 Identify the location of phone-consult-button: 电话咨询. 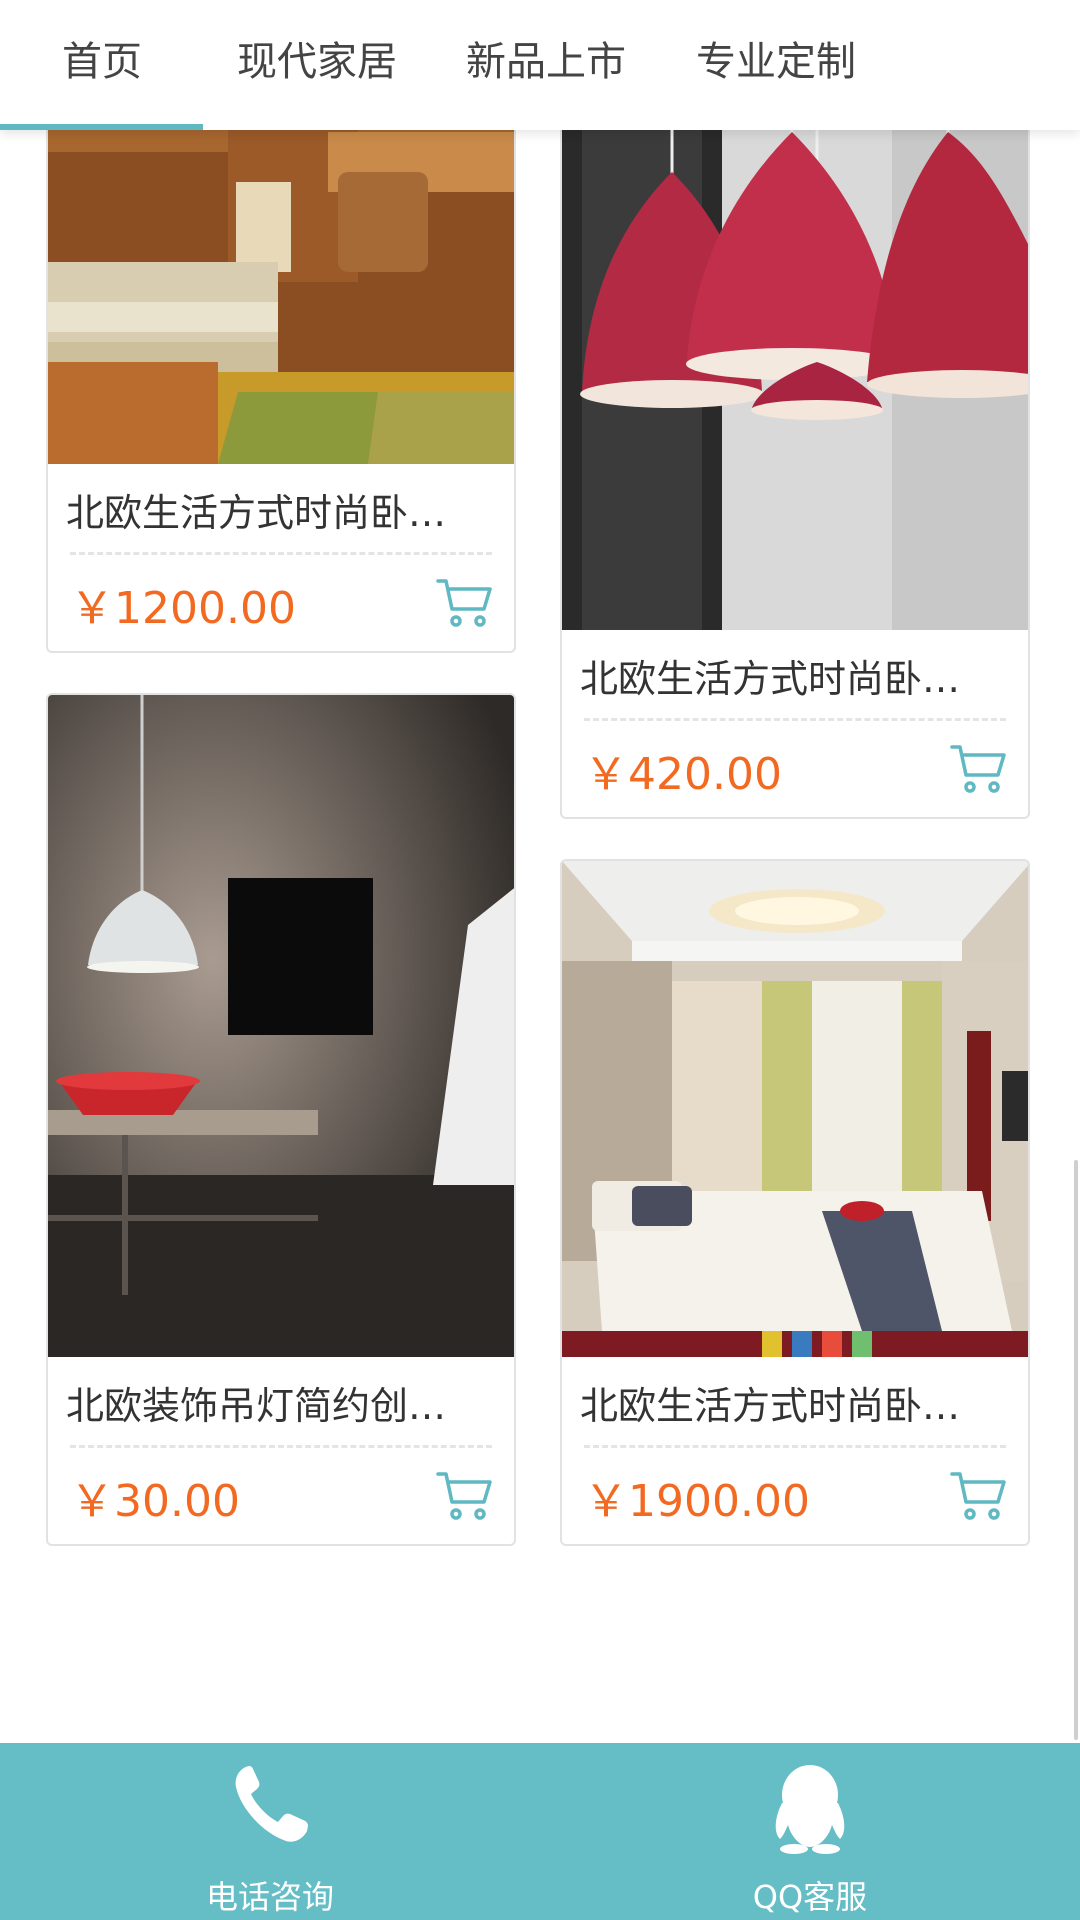
(270, 1831).